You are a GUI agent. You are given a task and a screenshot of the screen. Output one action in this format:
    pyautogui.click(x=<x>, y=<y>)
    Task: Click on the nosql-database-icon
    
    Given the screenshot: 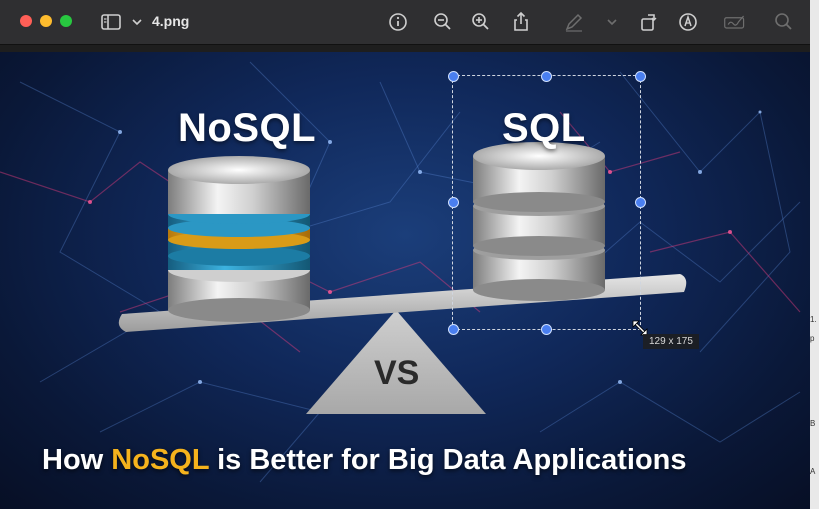 What is the action you would take?
    pyautogui.click(x=239, y=239)
    